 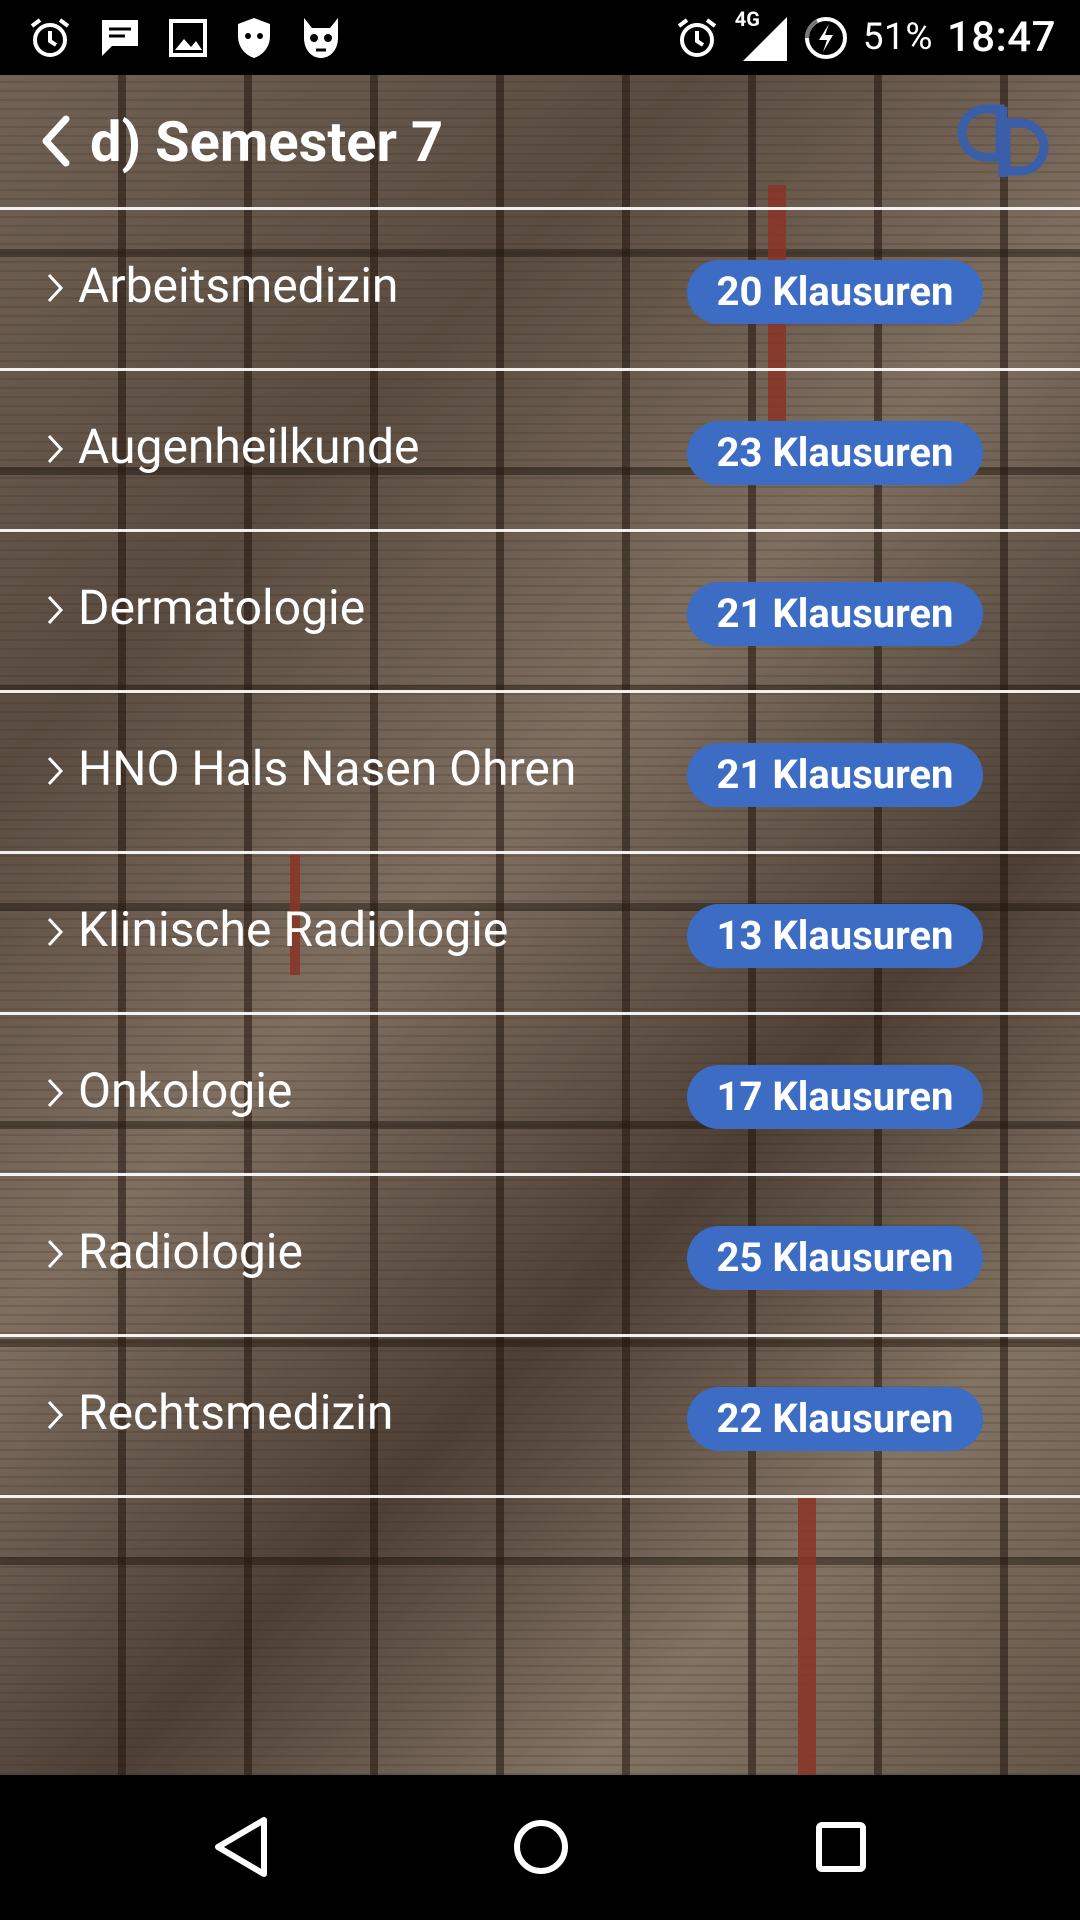 What do you see at coordinates (321, 38) in the screenshot?
I see `cat-icon` at bounding box center [321, 38].